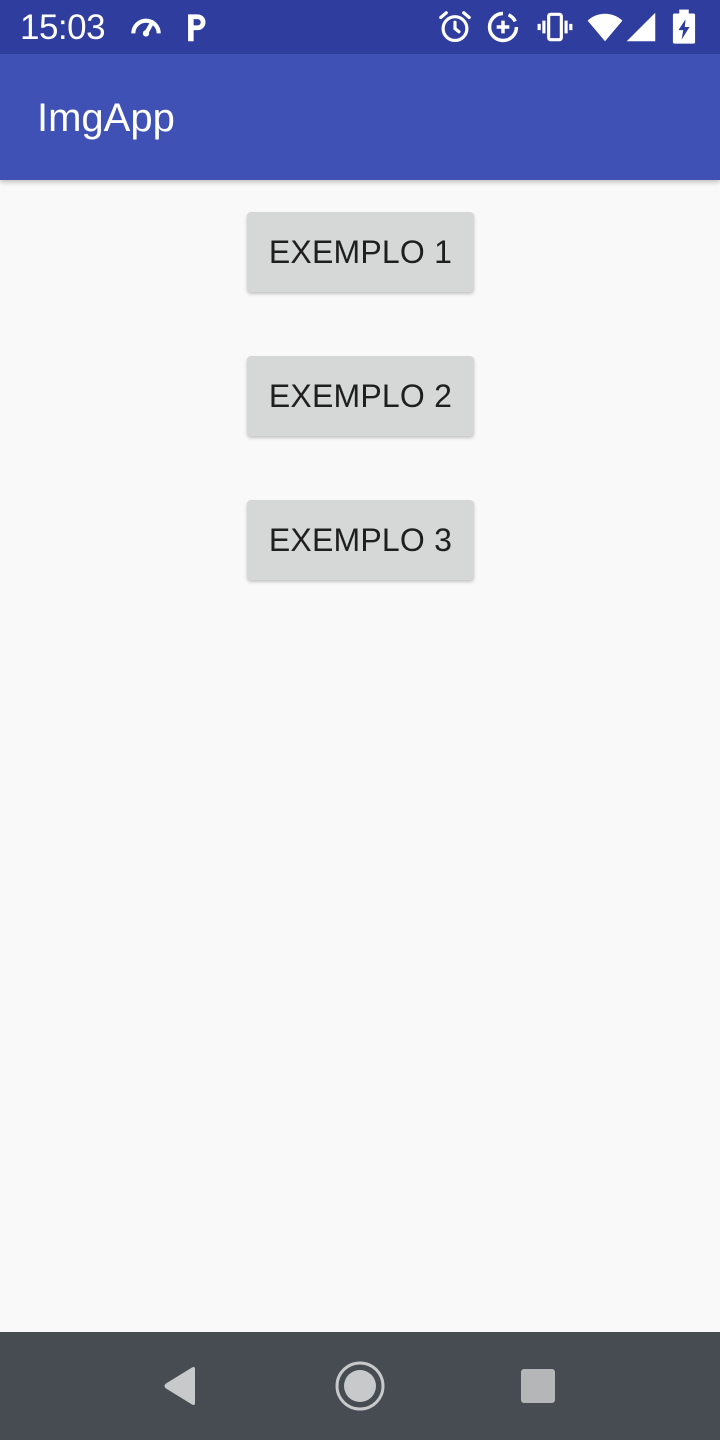 The width and height of the screenshot is (720, 1440). Describe the element at coordinates (63, 27) in the screenshot. I see `status-time: 15:03` at that location.